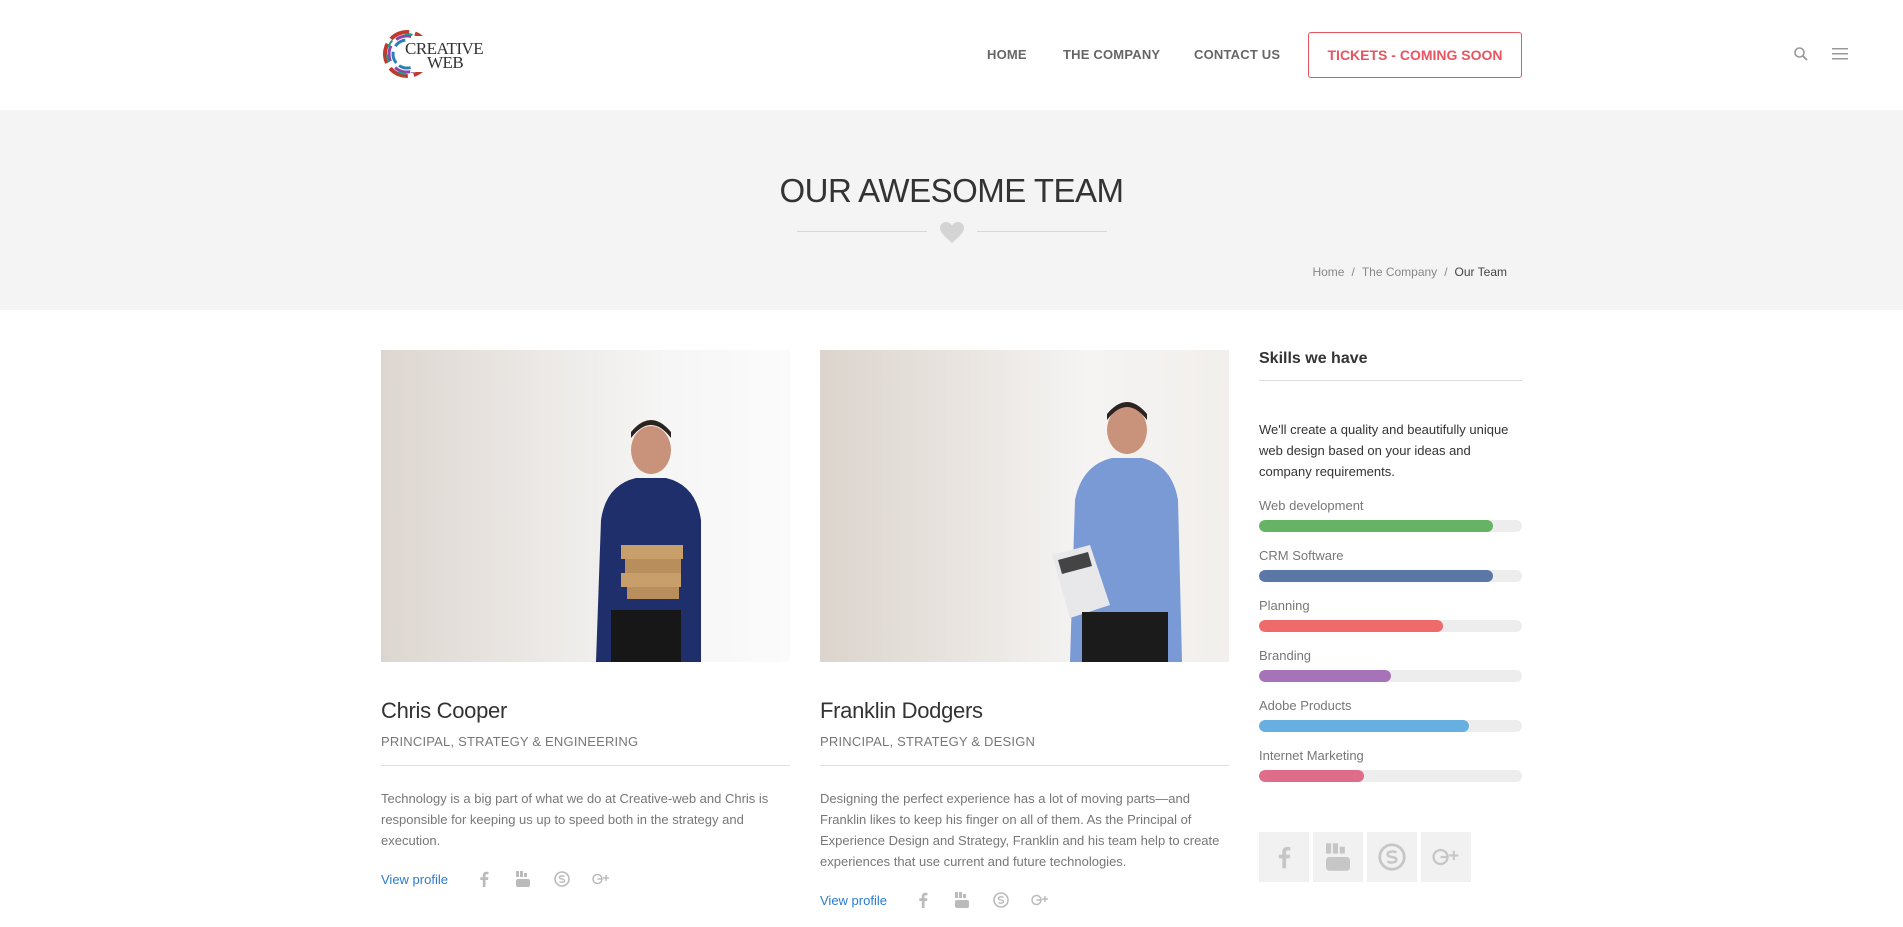  What do you see at coordinates (1480, 272) in the screenshot?
I see `breadcrumb-current: Our Team` at bounding box center [1480, 272].